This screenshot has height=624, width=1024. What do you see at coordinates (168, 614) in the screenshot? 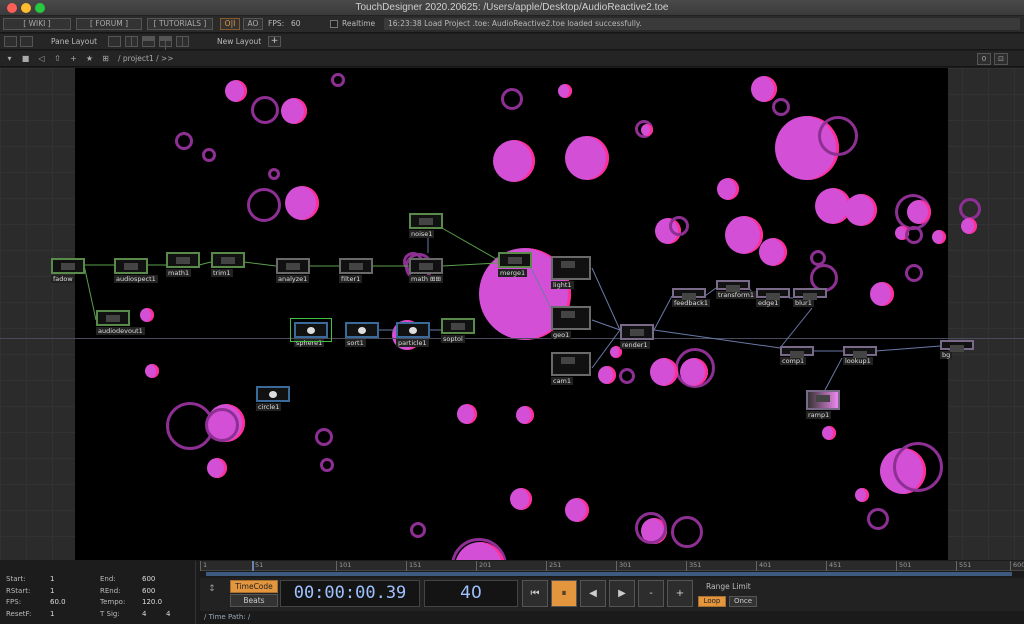
I see `tsig-value-b: 4` at bounding box center [168, 614].